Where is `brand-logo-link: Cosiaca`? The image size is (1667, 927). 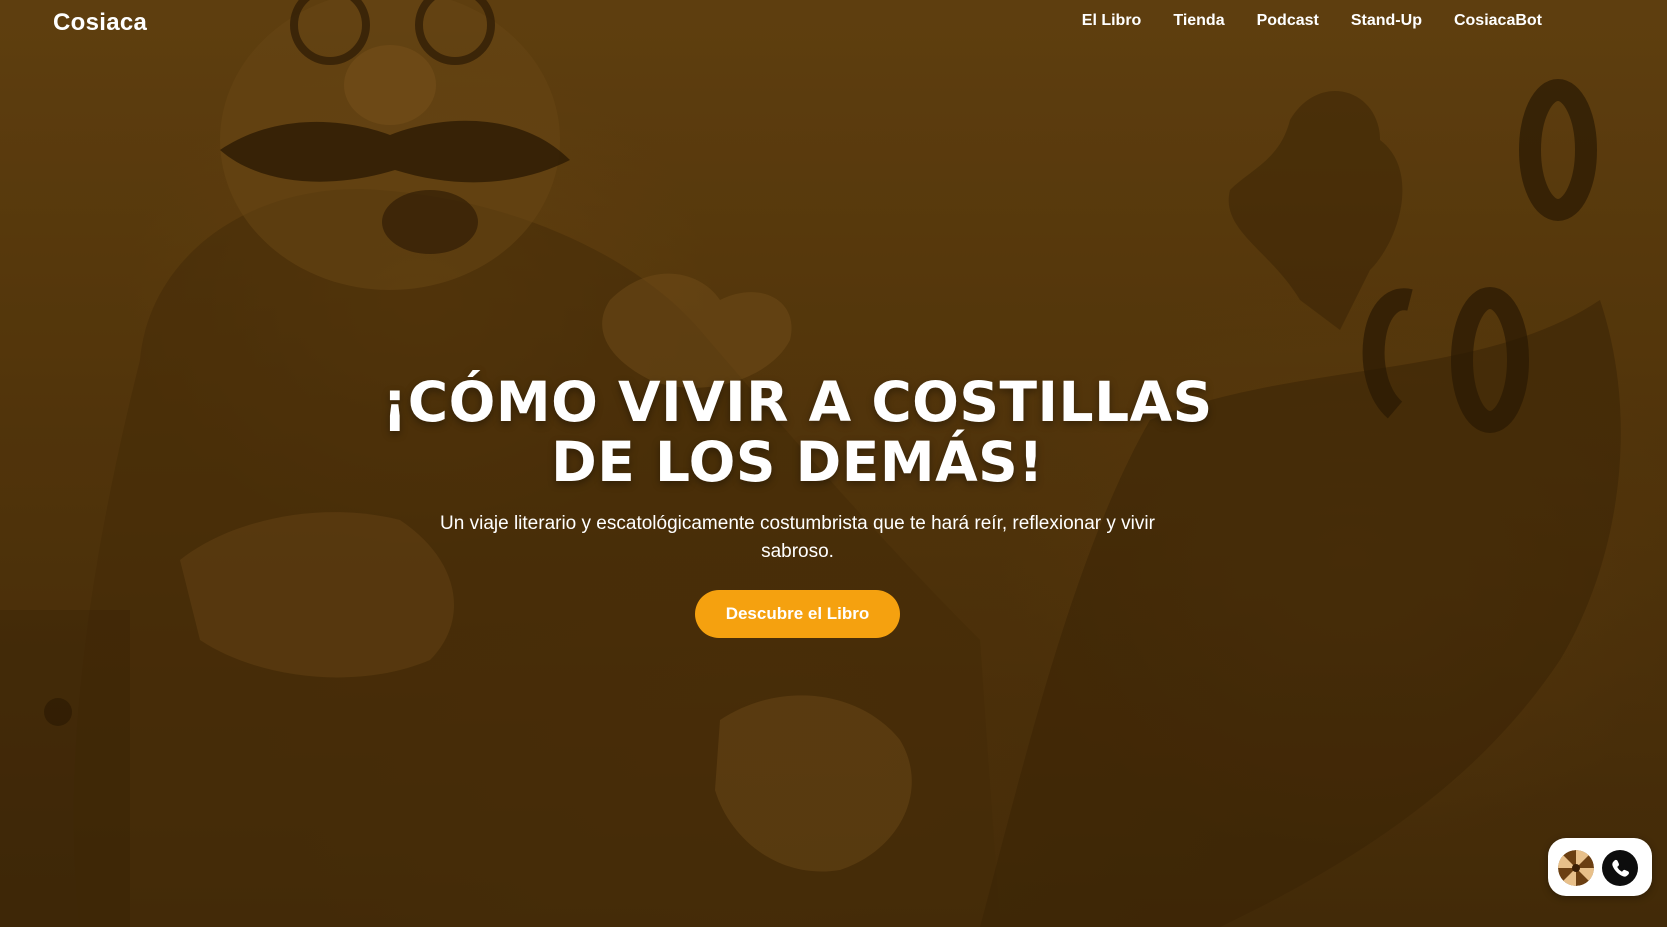
brand-logo-link: Cosiaca is located at coordinates (100, 23).